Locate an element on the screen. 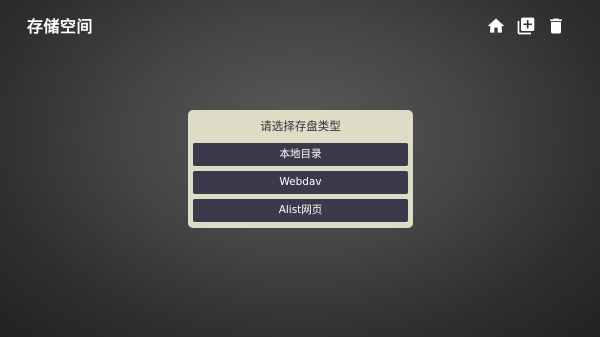  add-storage-button is located at coordinates (526, 26).